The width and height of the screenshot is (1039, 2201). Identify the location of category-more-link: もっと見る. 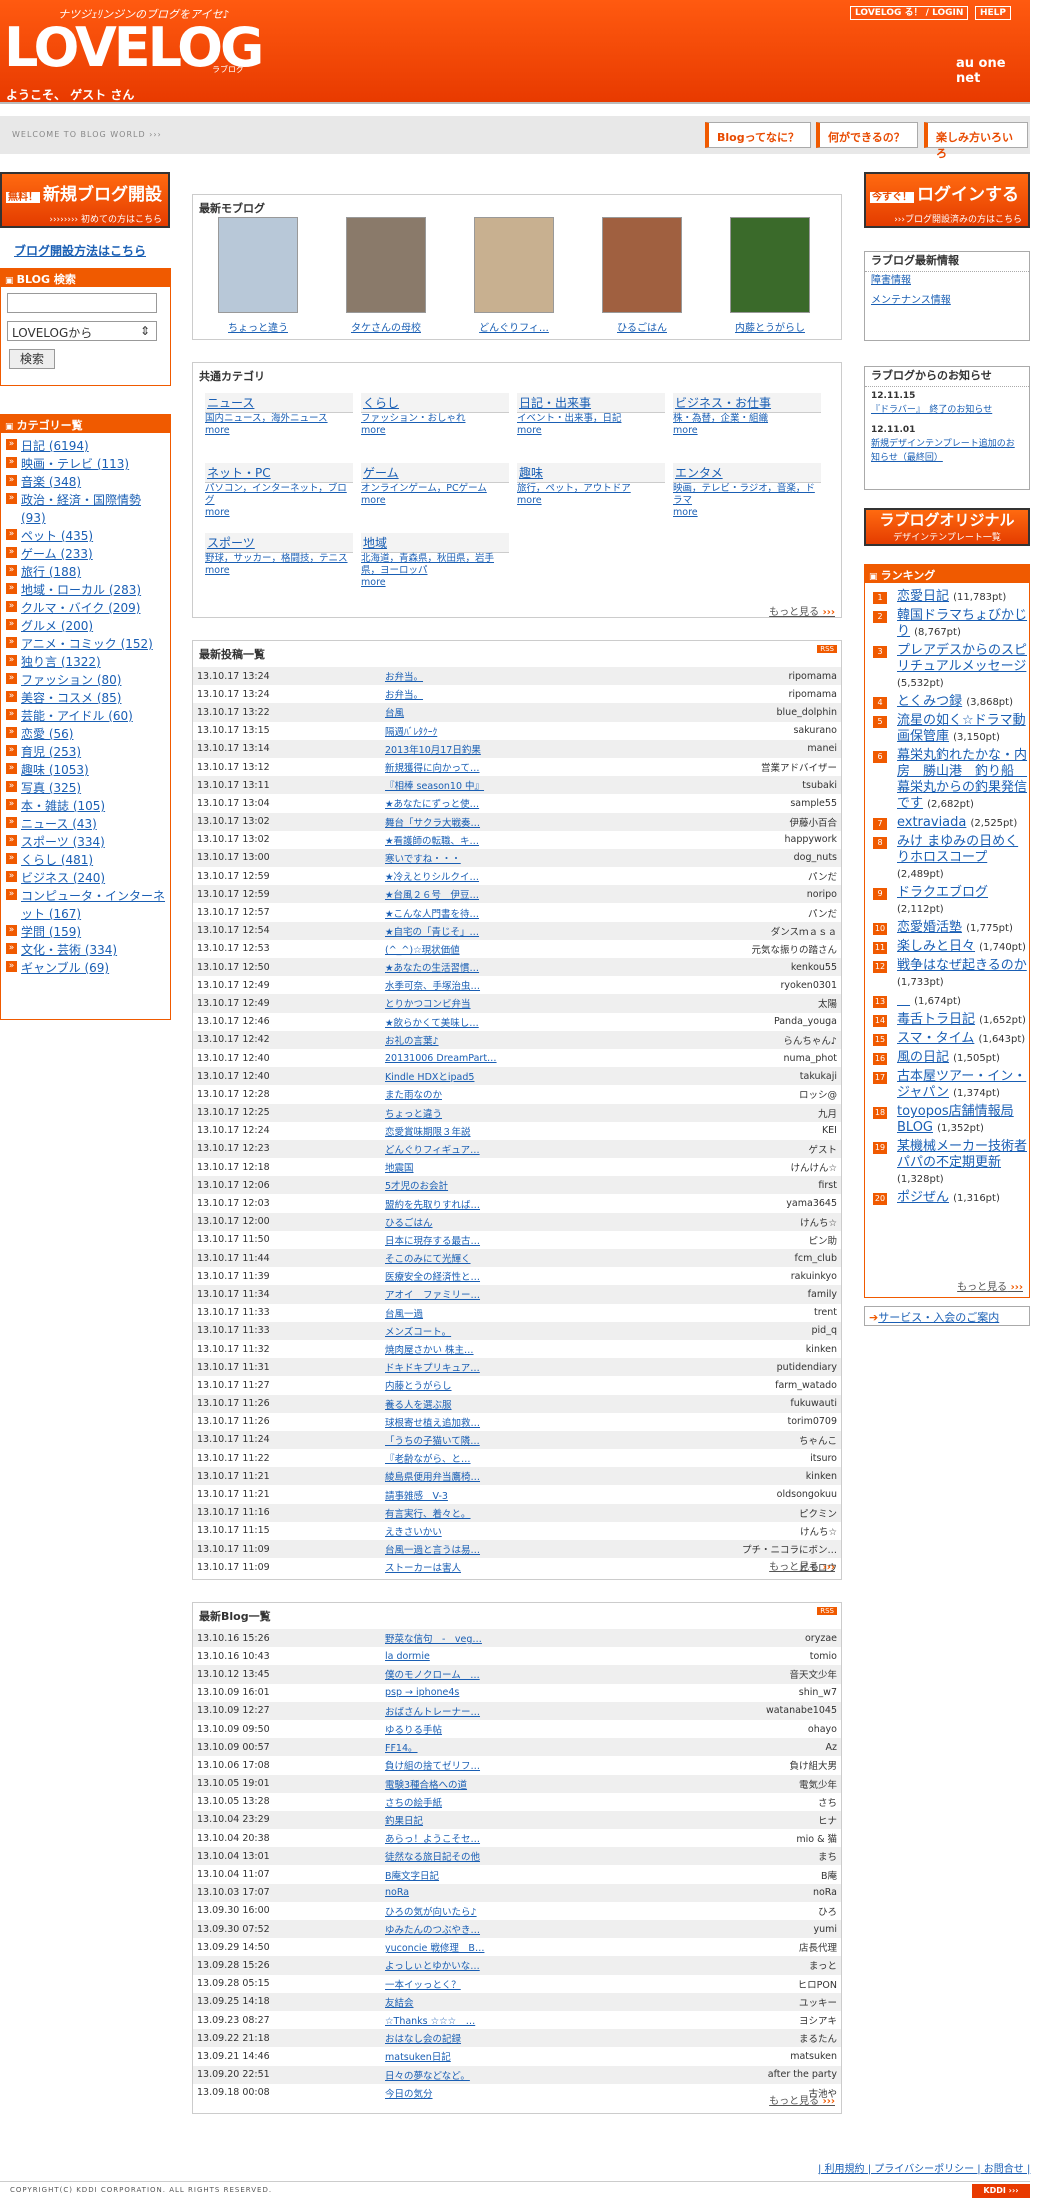
(802, 610).